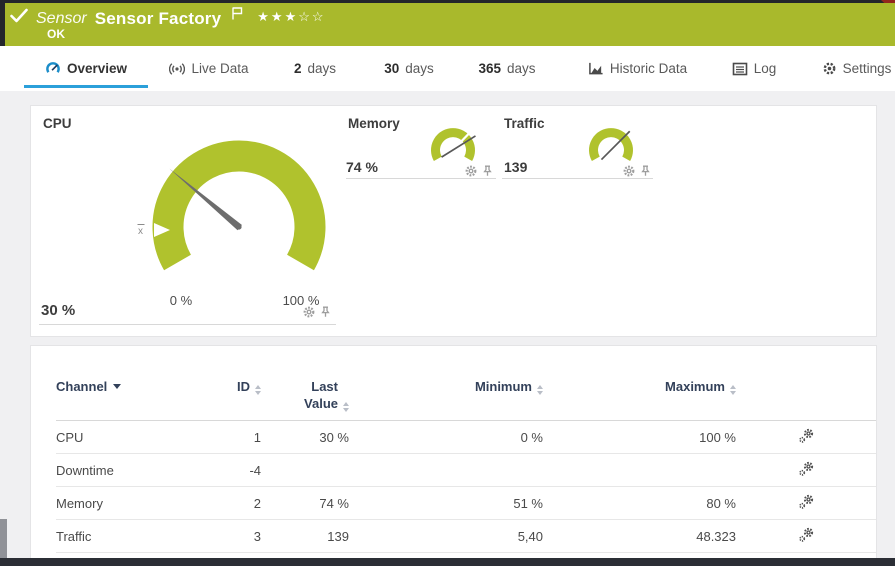 The width and height of the screenshot is (895, 566). I want to click on memory-gear-icon, so click(471, 173).